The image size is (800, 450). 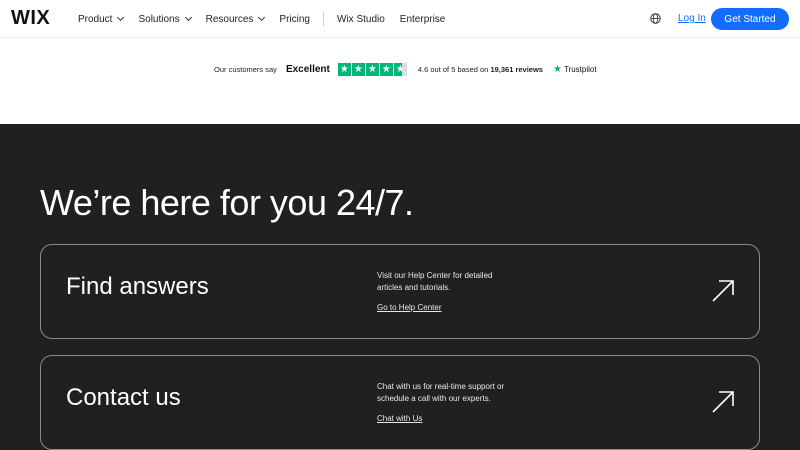 I want to click on nav-item-label: Pricing, so click(x=294, y=19).